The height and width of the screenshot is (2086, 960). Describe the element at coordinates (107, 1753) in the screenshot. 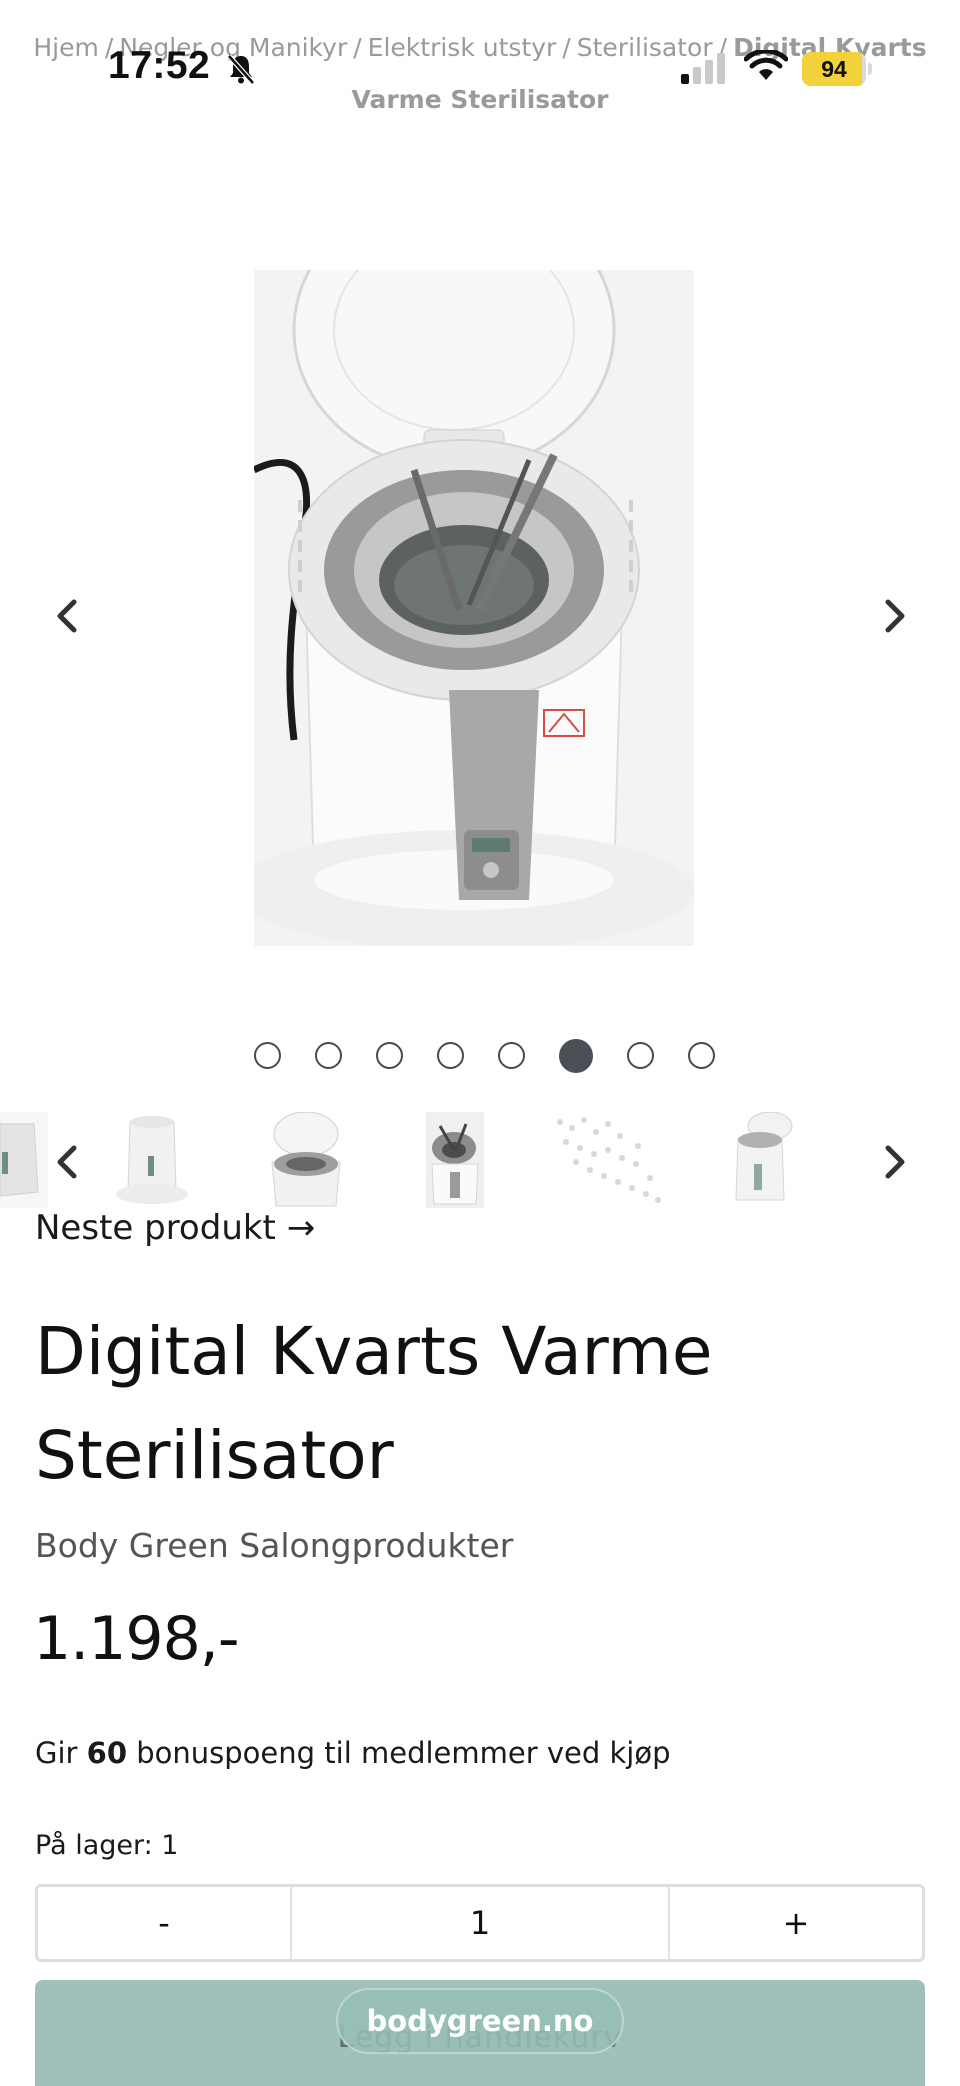

I see `bonus-points: 60` at that location.